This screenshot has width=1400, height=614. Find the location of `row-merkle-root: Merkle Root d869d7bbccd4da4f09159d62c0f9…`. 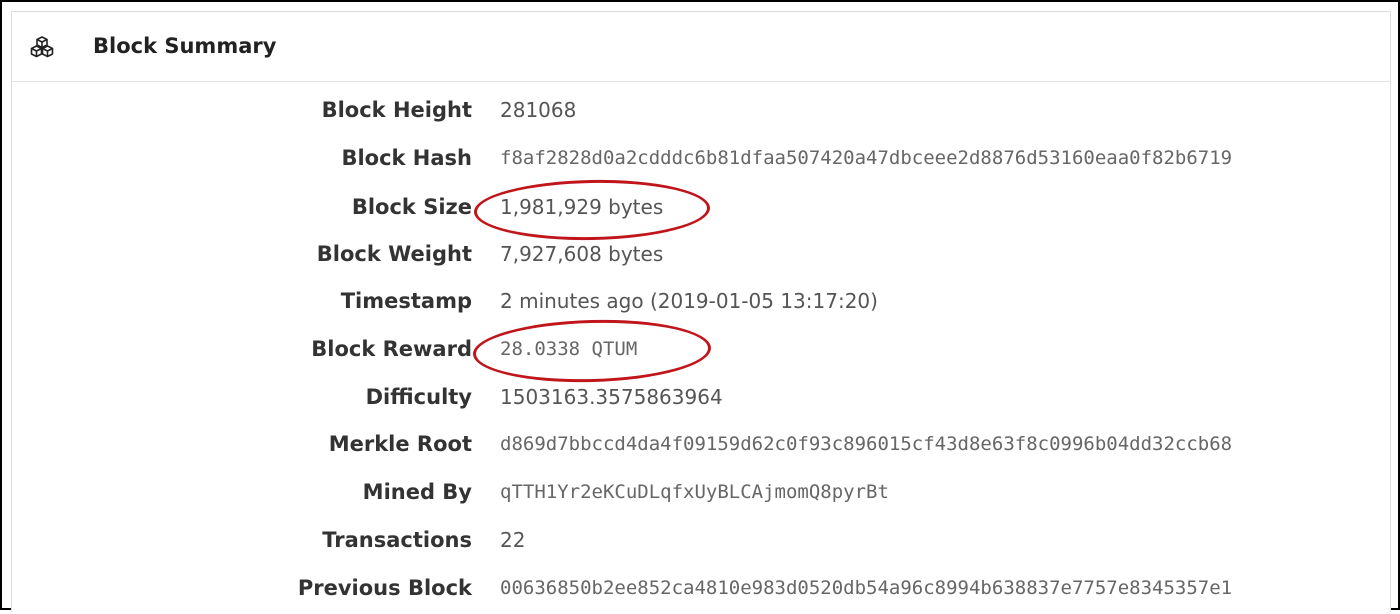

row-merkle-root: Merkle Root d869d7bbccd4da4f09159d62c0f9… is located at coordinates (701, 450).